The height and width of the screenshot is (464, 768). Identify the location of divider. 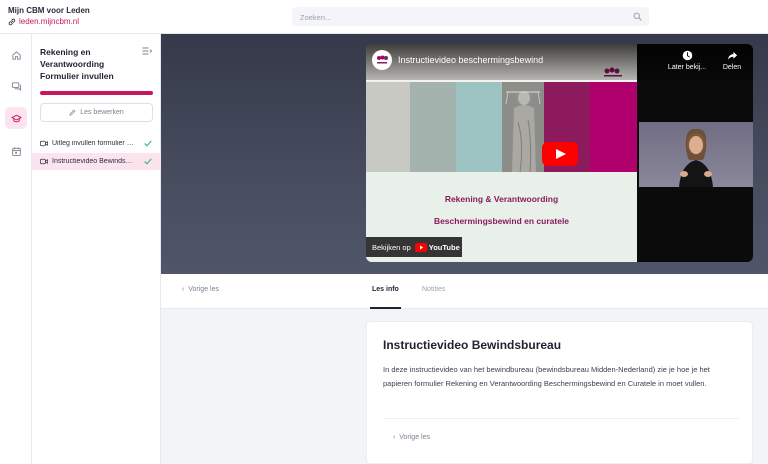
(561, 418).